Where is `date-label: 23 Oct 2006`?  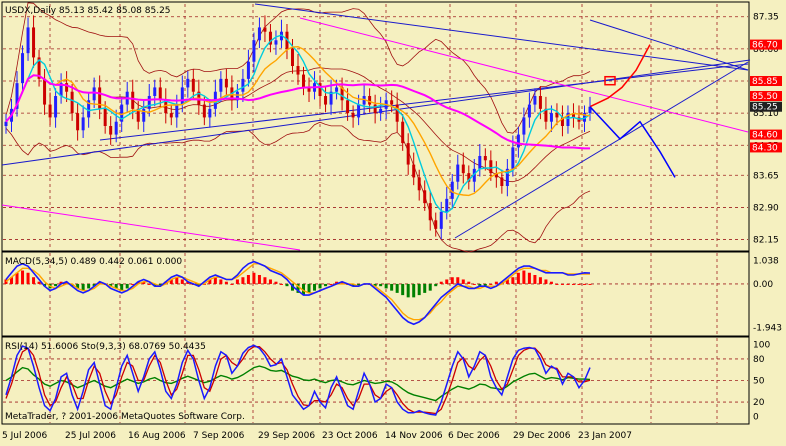
date-label: 23 Oct 2006 is located at coordinates (350, 436).